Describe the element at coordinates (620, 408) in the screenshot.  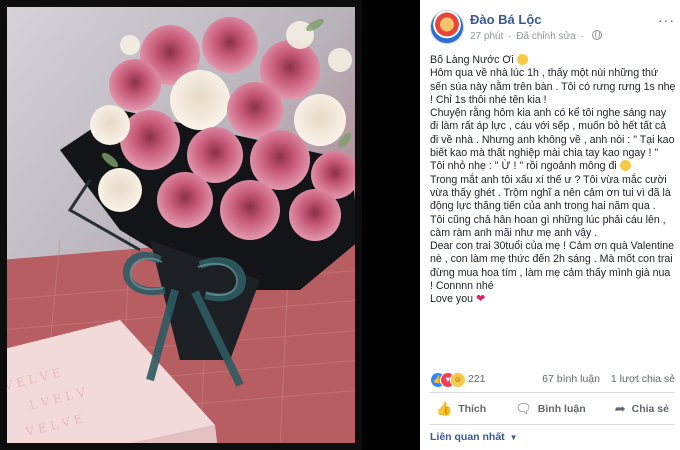
I see `share-icon: ➦` at that location.